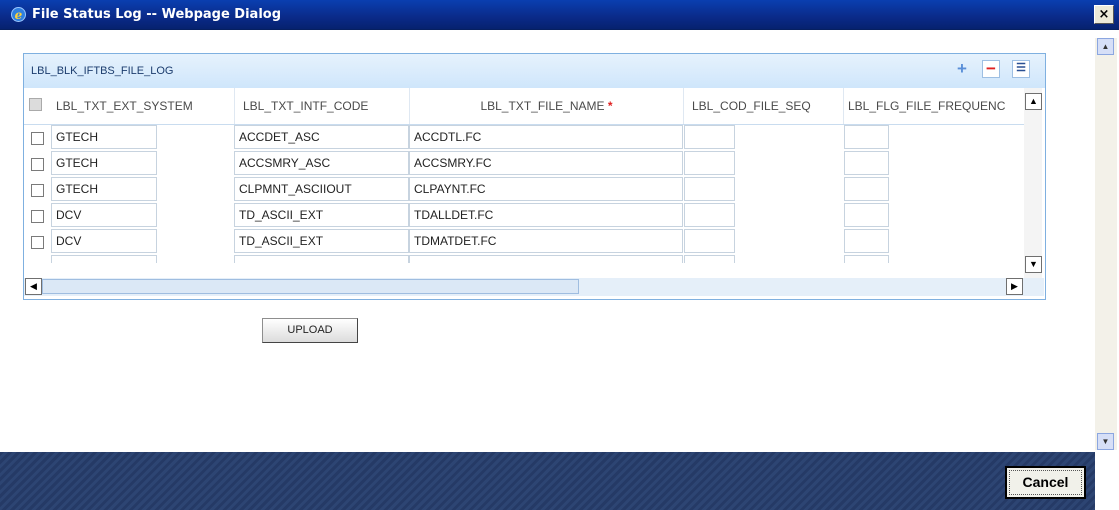 The width and height of the screenshot is (1119, 510). Describe the element at coordinates (1045, 482) in the screenshot. I see `cancel-button: Cancel` at that location.